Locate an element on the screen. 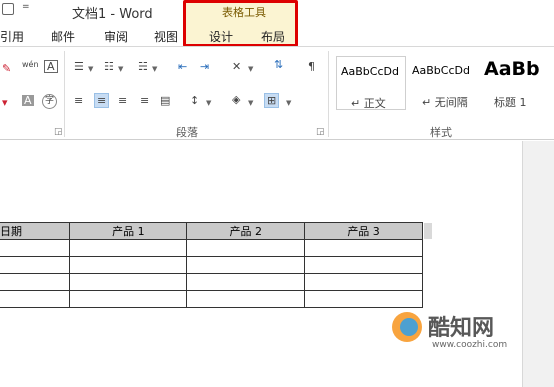 Image resolution: width=554 pixels, height=387 pixels. watermark: 酷知网 www.coozhi.com is located at coordinates (466, 334).